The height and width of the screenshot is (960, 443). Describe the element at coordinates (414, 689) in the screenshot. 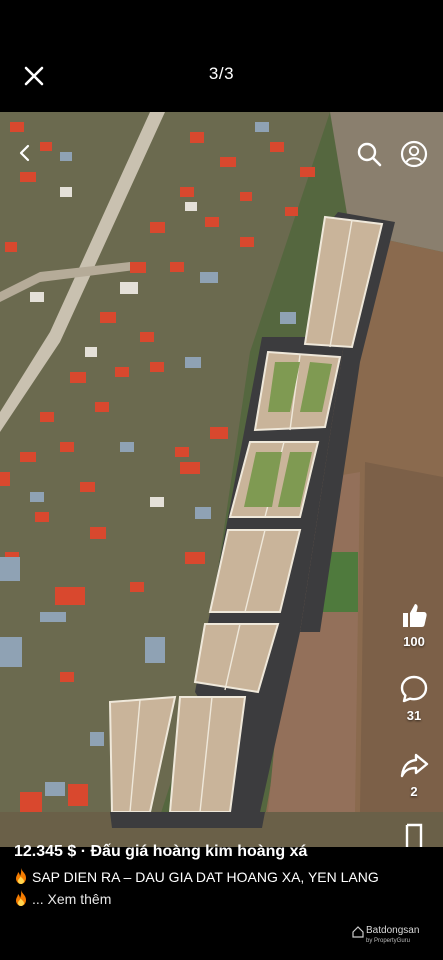

I see `comment-icon` at that location.